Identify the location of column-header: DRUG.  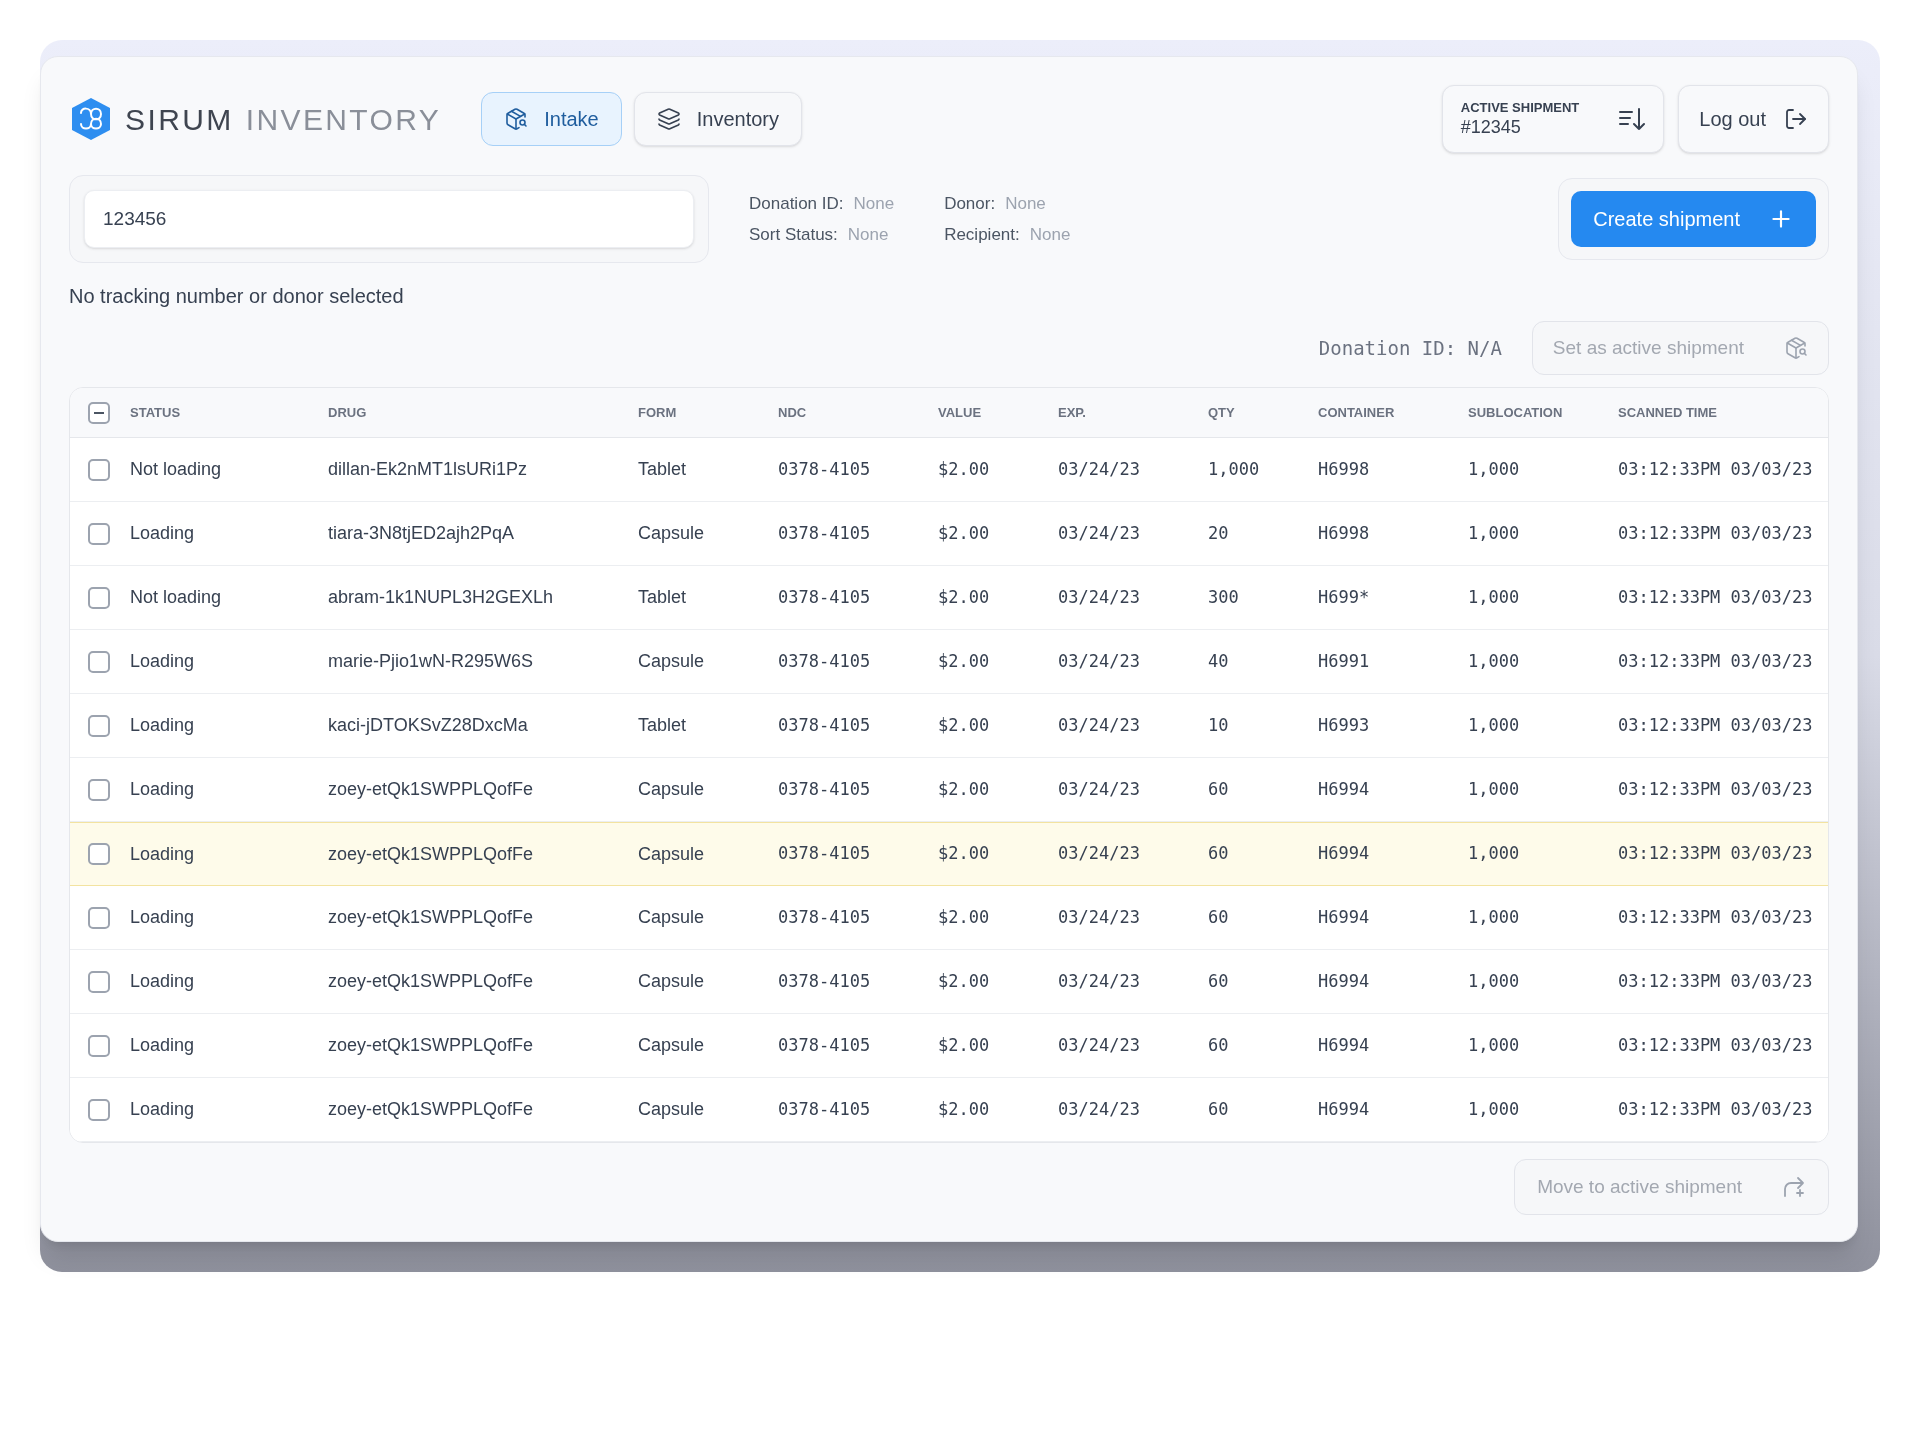
(347, 412).